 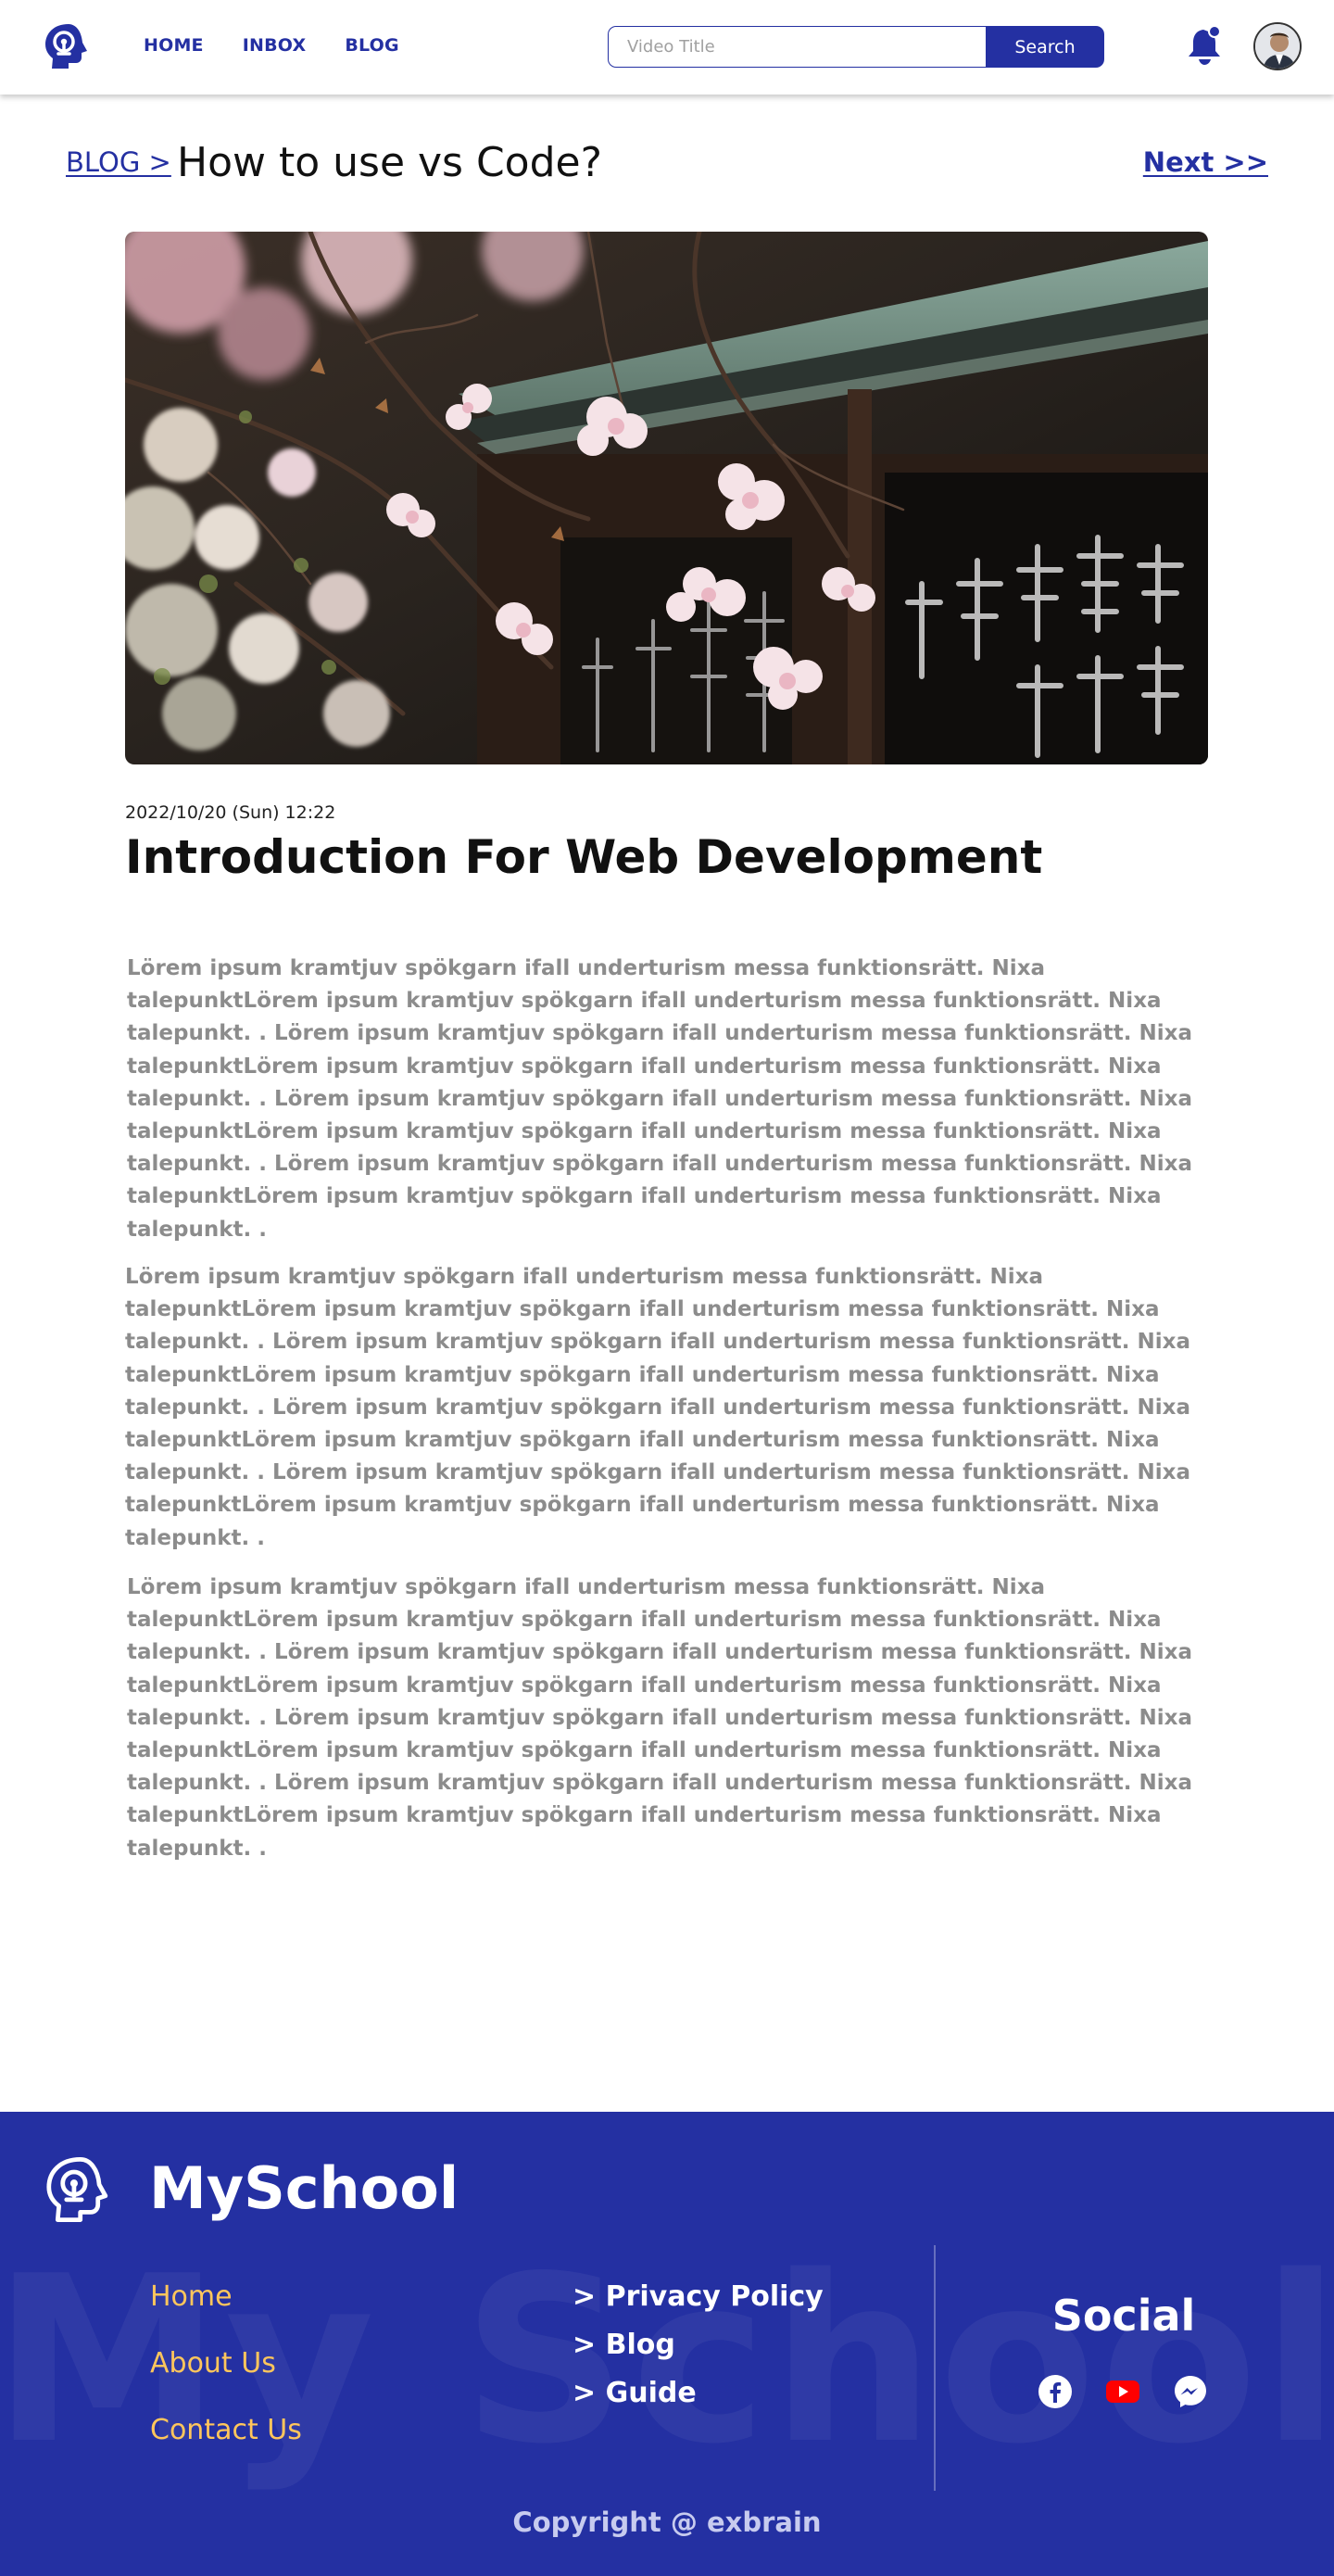 What do you see at coordinates (226, 2296) in the screenshot?
I see `footer-home-link: Home` at bounding box center [226, 2296].